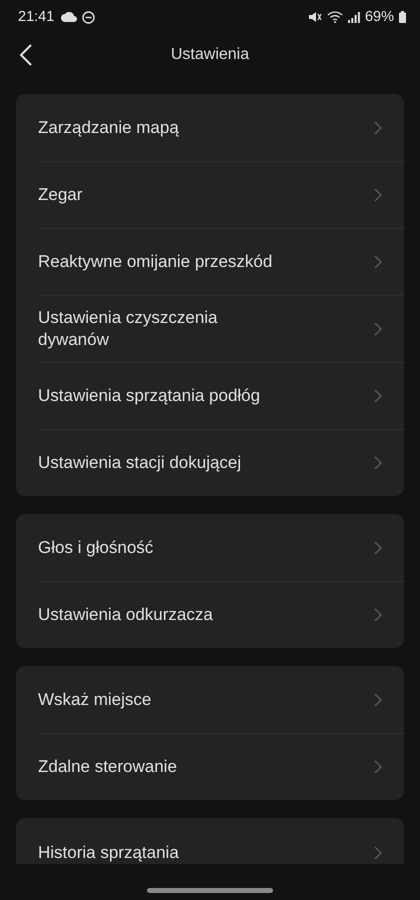 The width and height of the screenshot is (420, 900). Describe the element at coordinates (221, 699) in the screenshot. I see `settings-row: Wskaż miejsce` at that location.